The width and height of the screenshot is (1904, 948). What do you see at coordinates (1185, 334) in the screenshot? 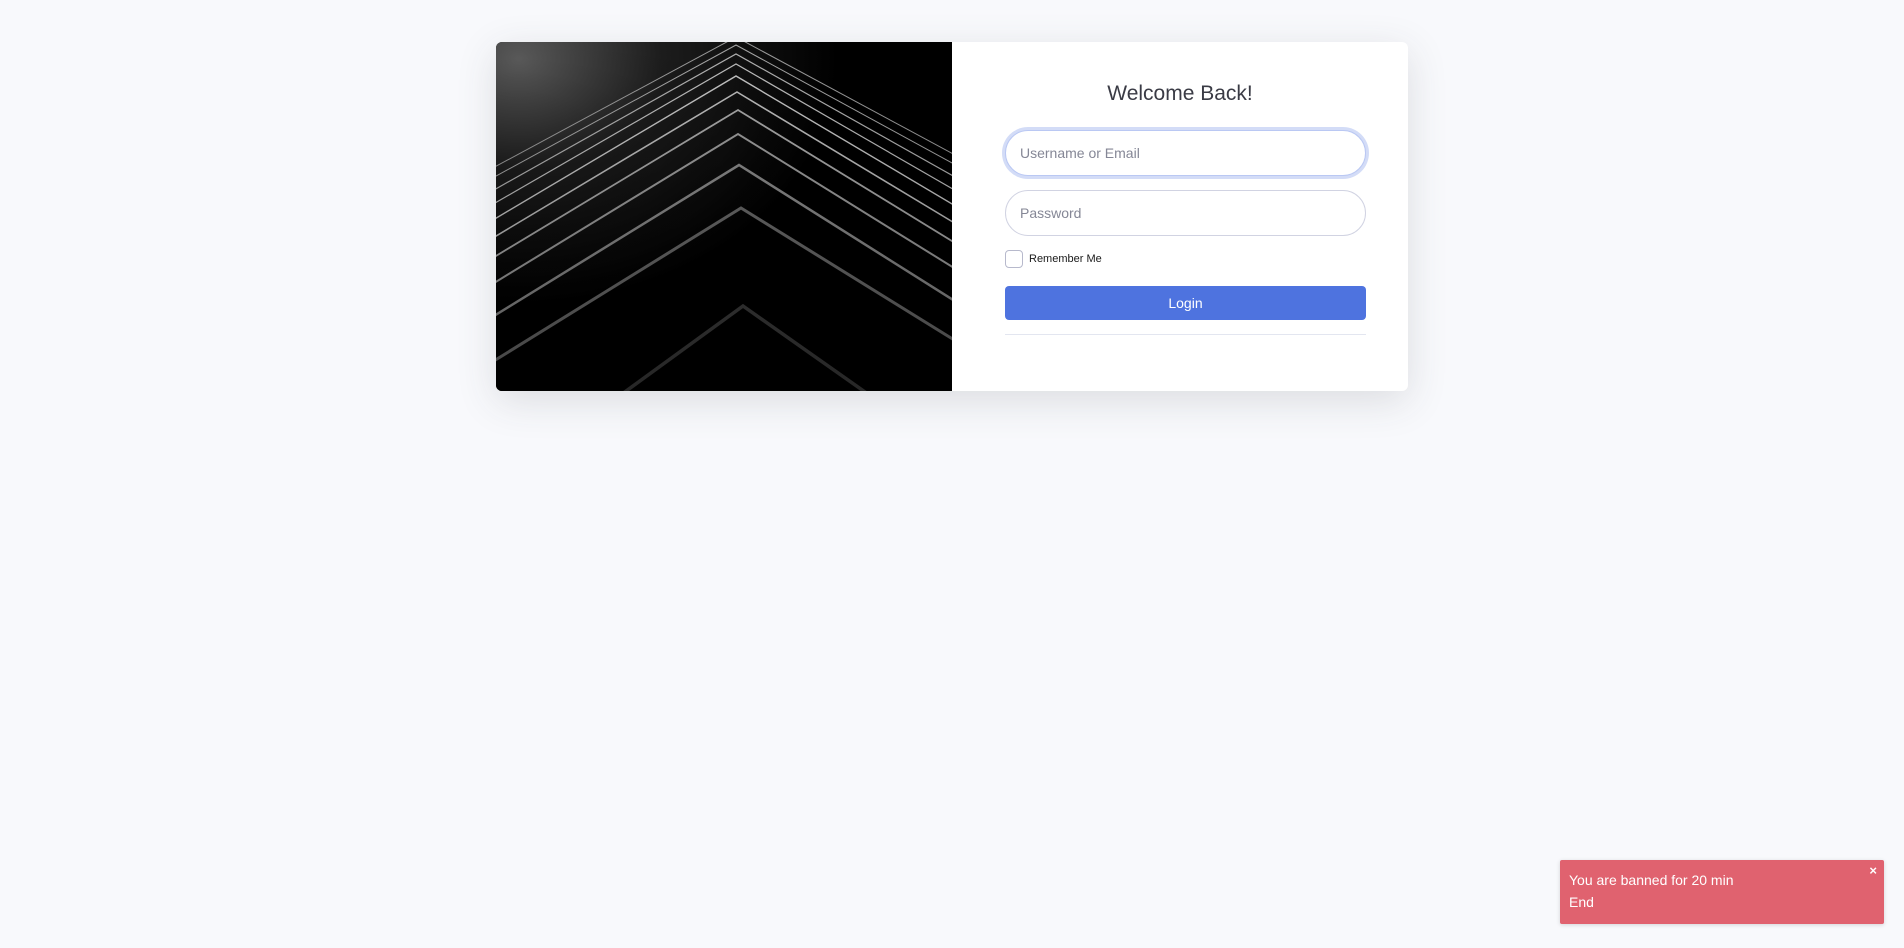
I see `divider` at bounding box center [1185, 334].